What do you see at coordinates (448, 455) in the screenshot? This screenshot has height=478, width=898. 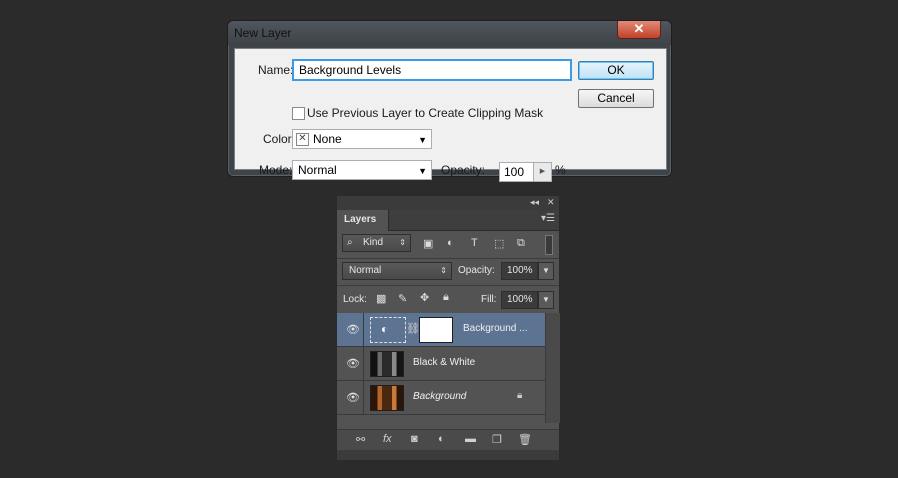 I see `resize-grip` at bounding box center [448, 455].